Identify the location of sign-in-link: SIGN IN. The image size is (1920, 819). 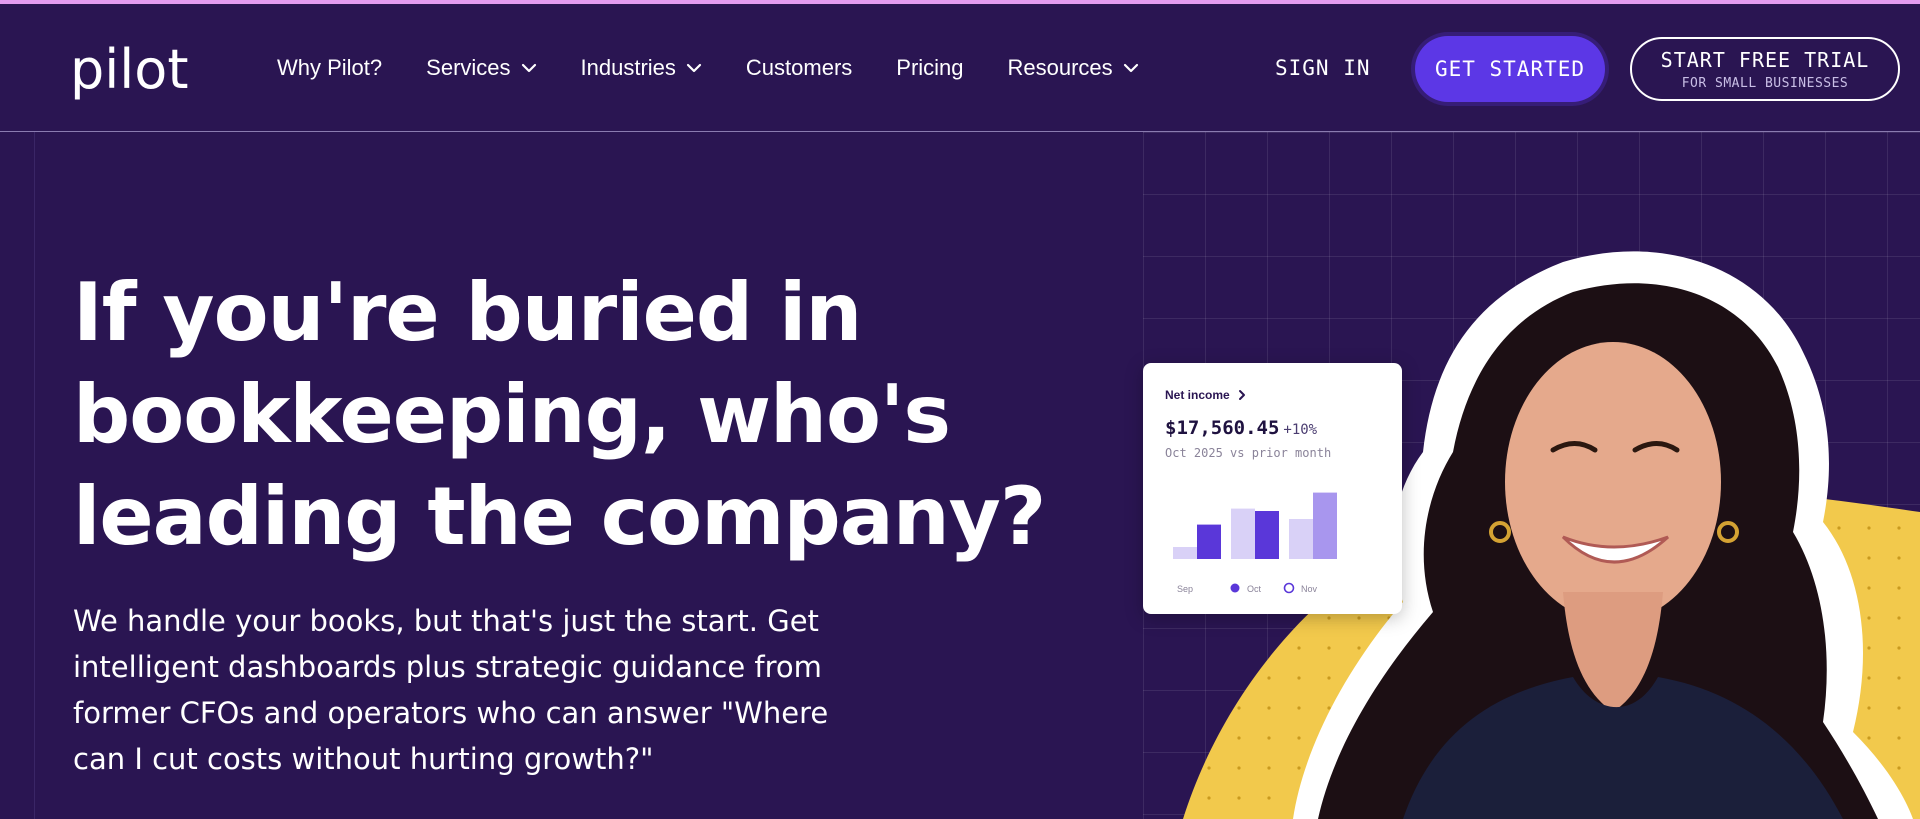
(1323, 68).